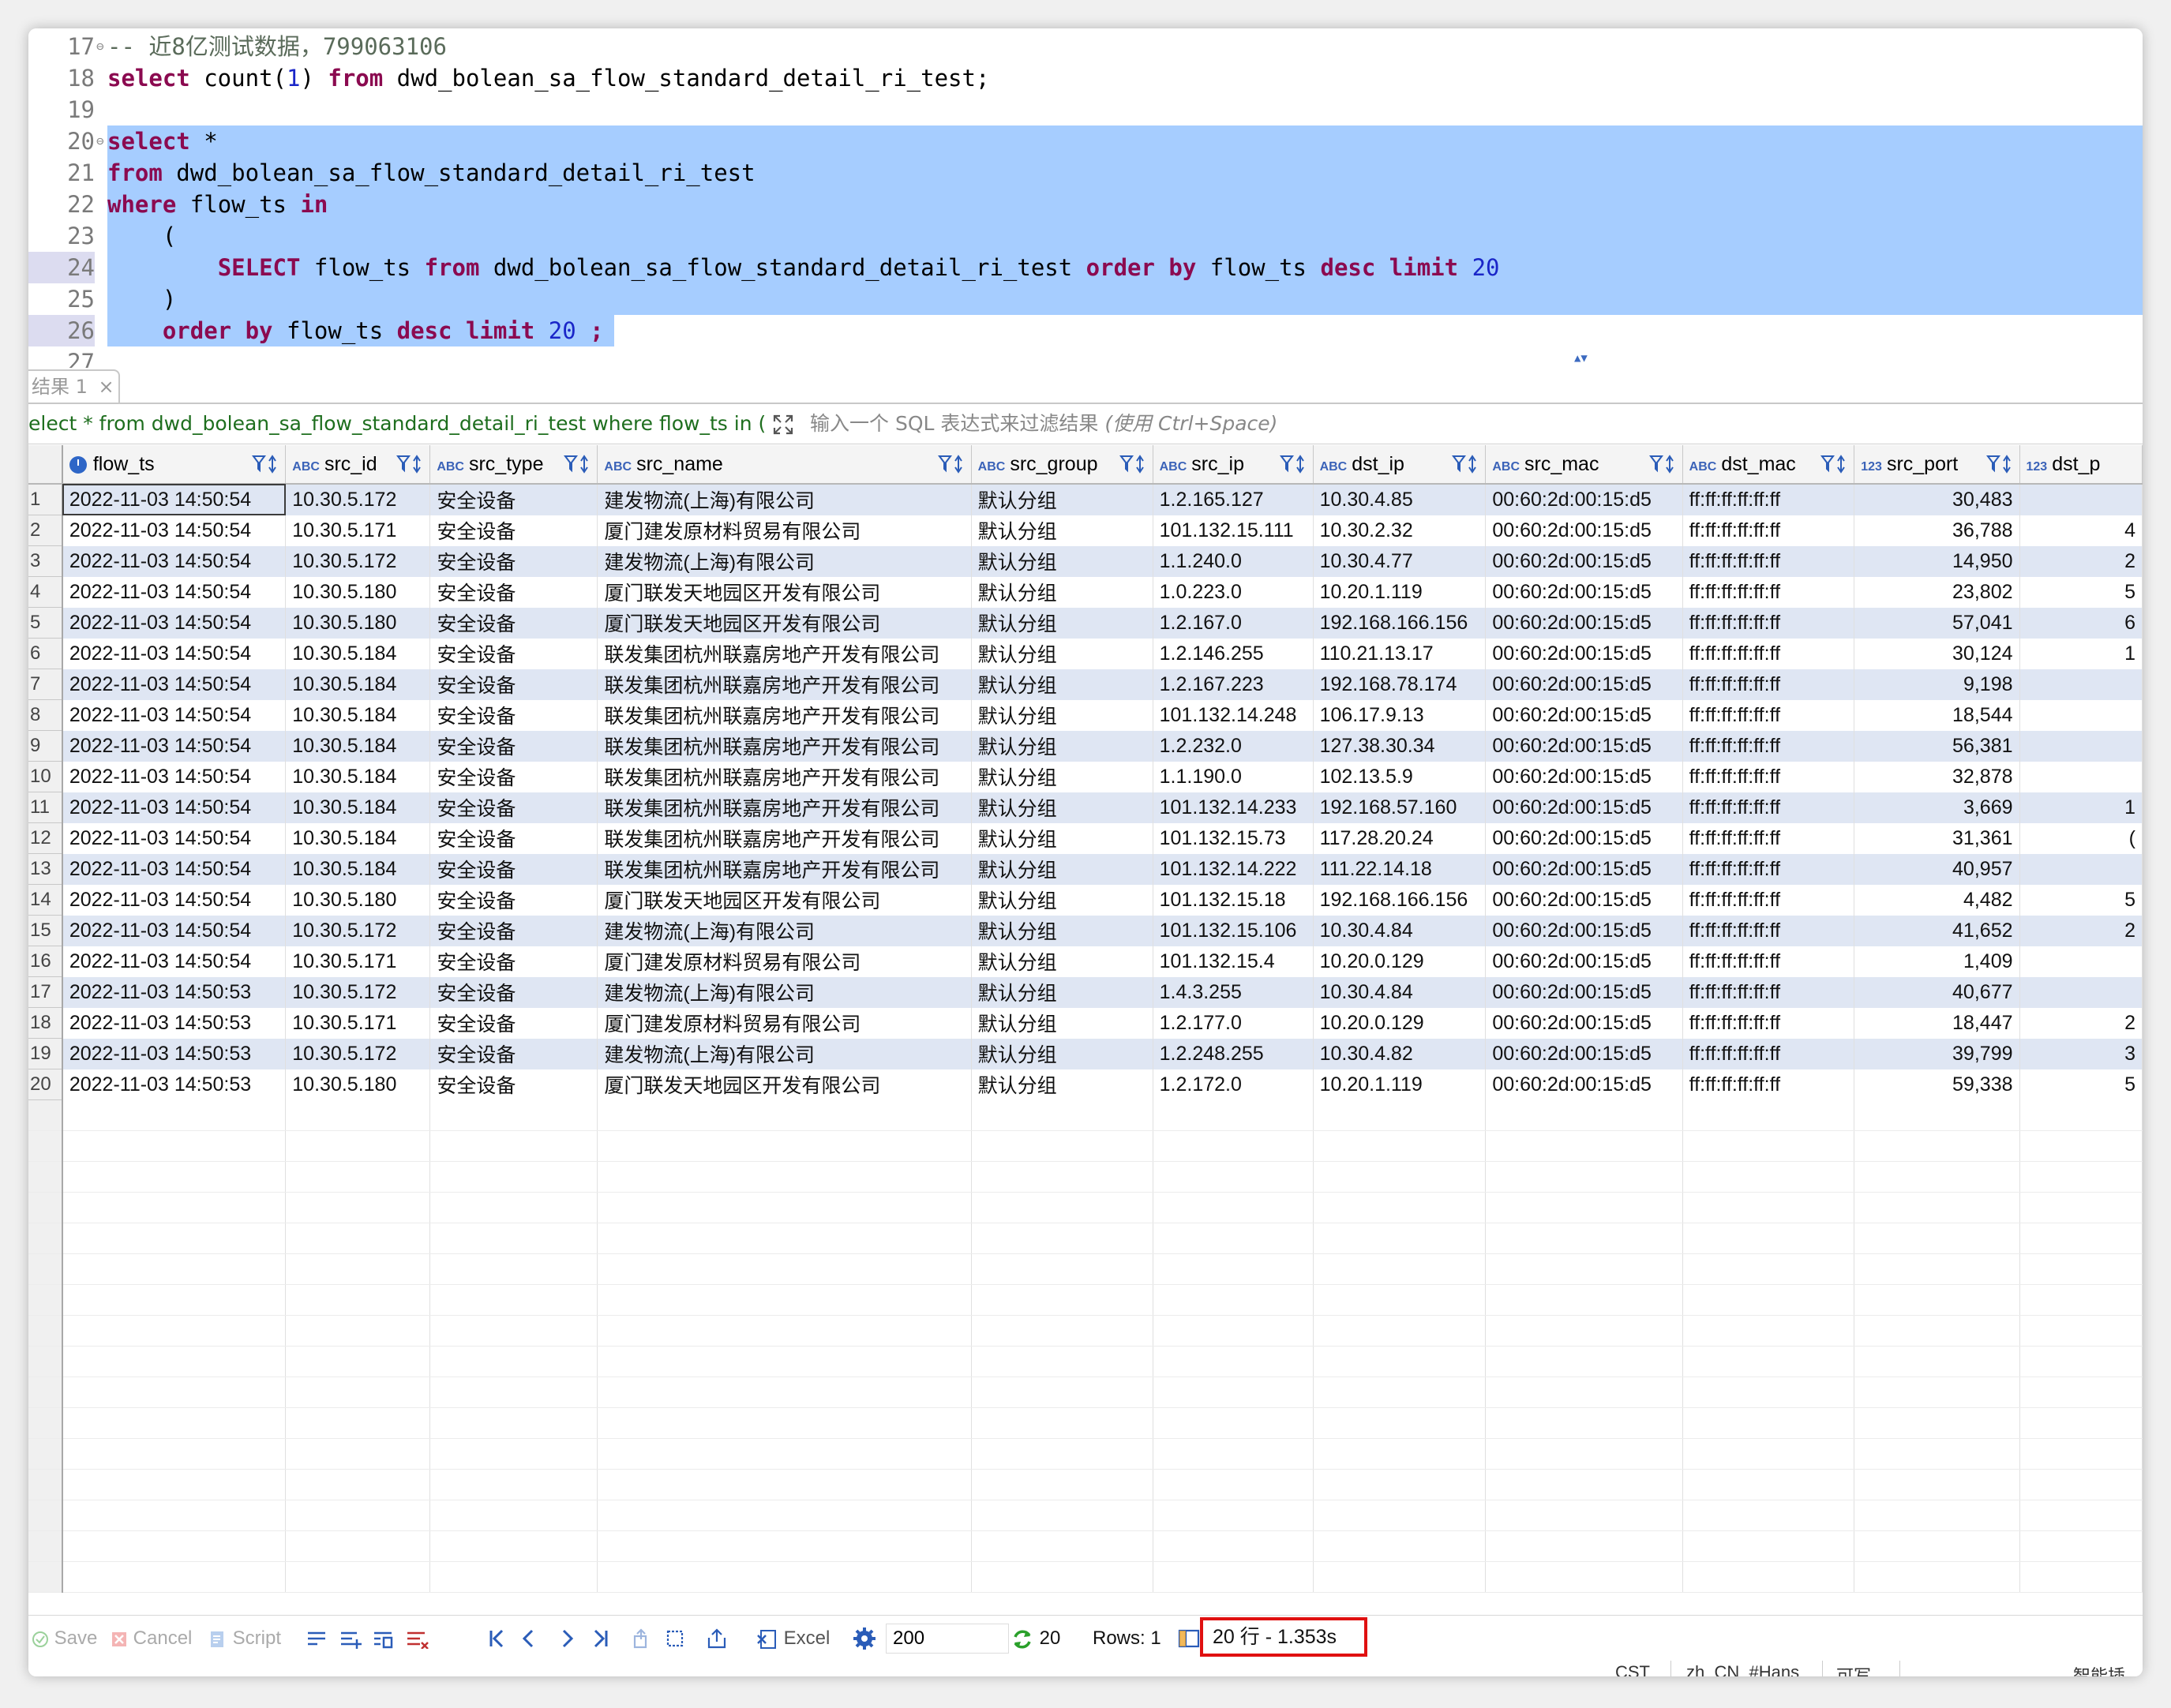 The height and width of the screenshot is (1708, 2171). Describe the element at coordinates (784, 465) in the screenshot. I see `column-header-src-name: ABC src_name` at that location.